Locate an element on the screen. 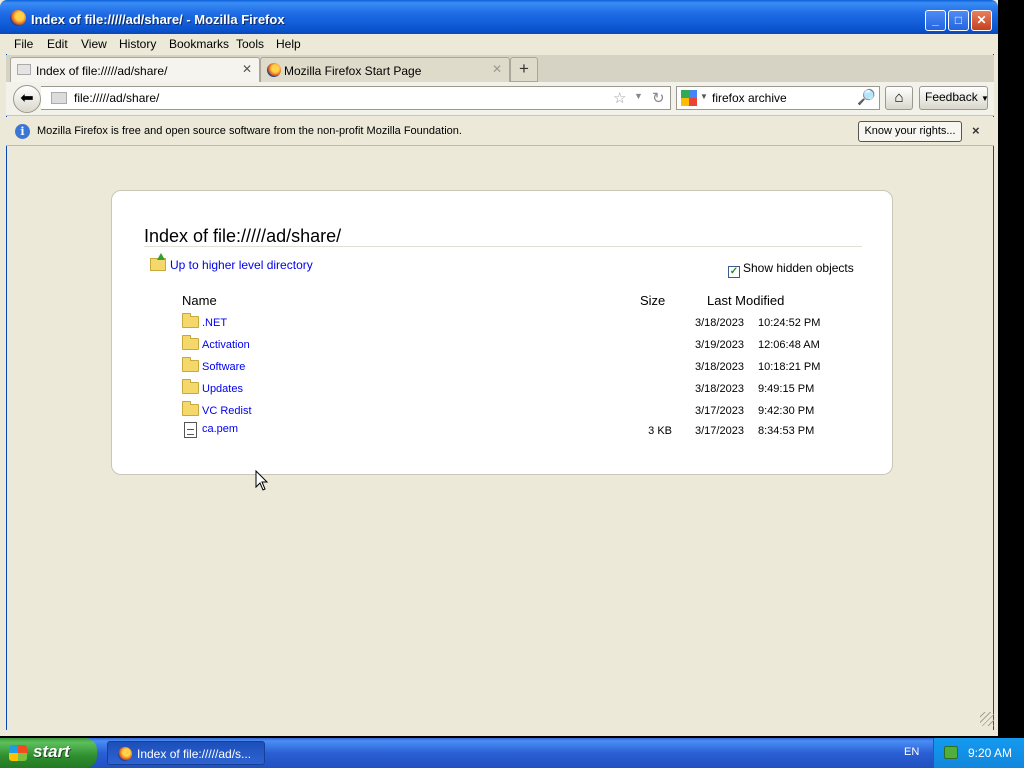 This screenshot has height=768, width=1024. entry-name: Software is located at coordinates (223, 367).